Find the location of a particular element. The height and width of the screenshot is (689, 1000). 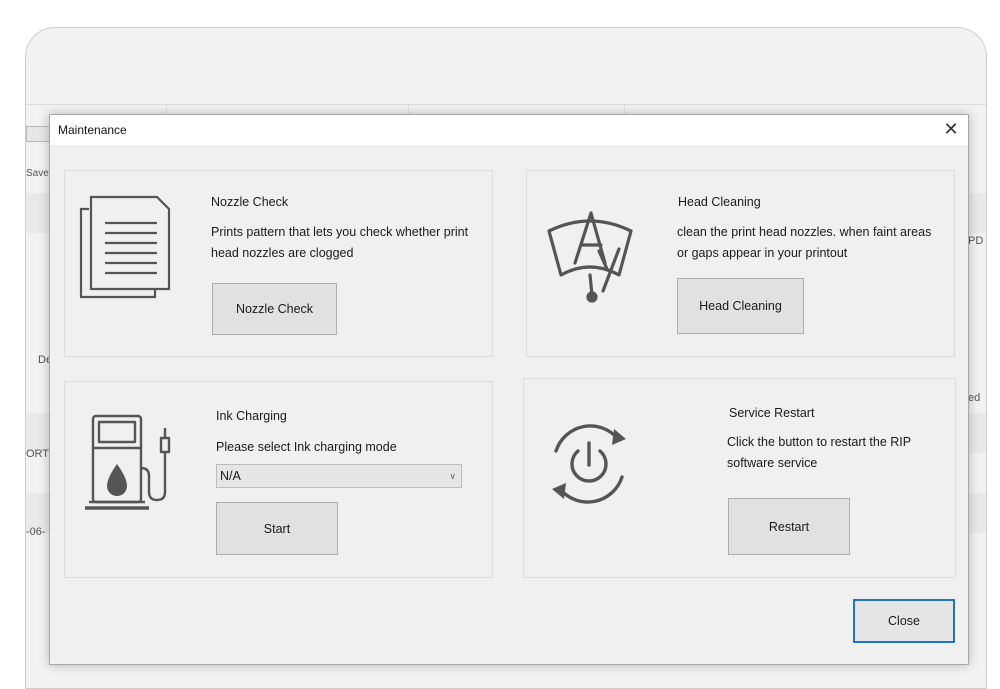

dialog-title: Maintenance is located at coordinates (92, 130).